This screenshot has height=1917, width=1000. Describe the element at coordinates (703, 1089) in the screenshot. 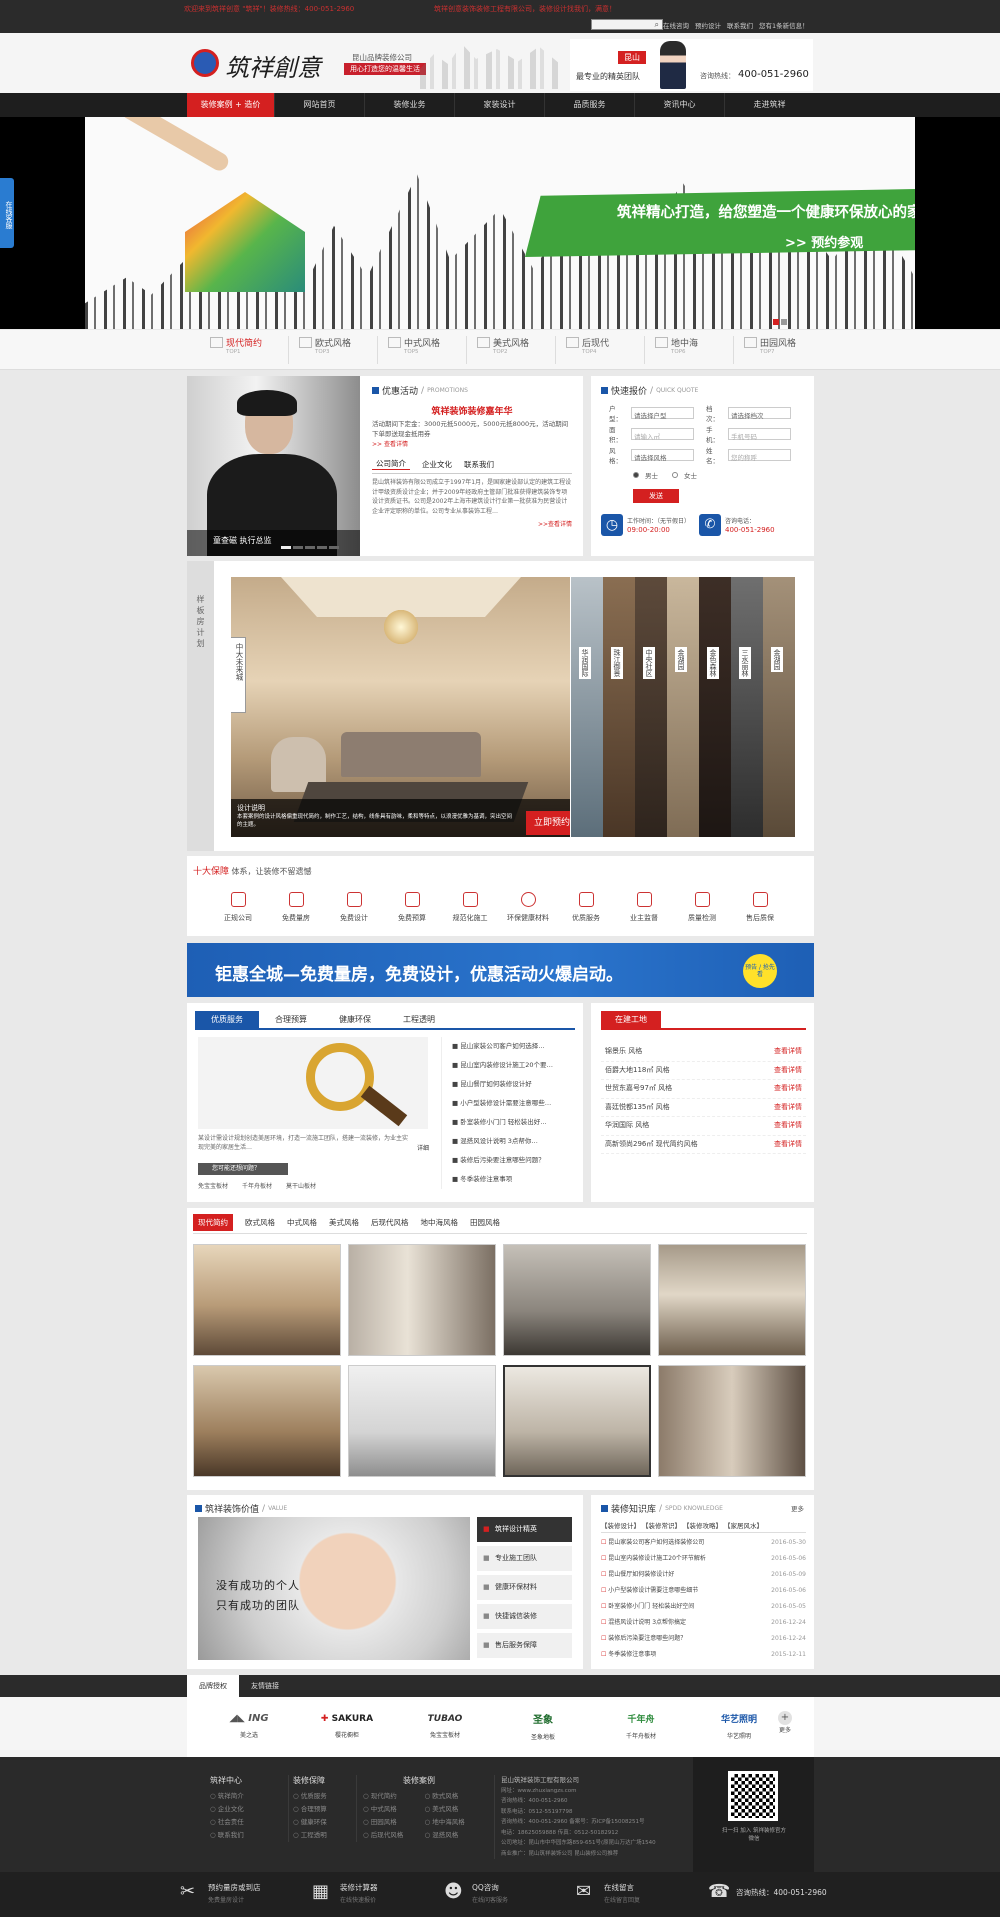

I see `site-item: 世贸东嘉号97㎡ 风格 查看详情` at that location.